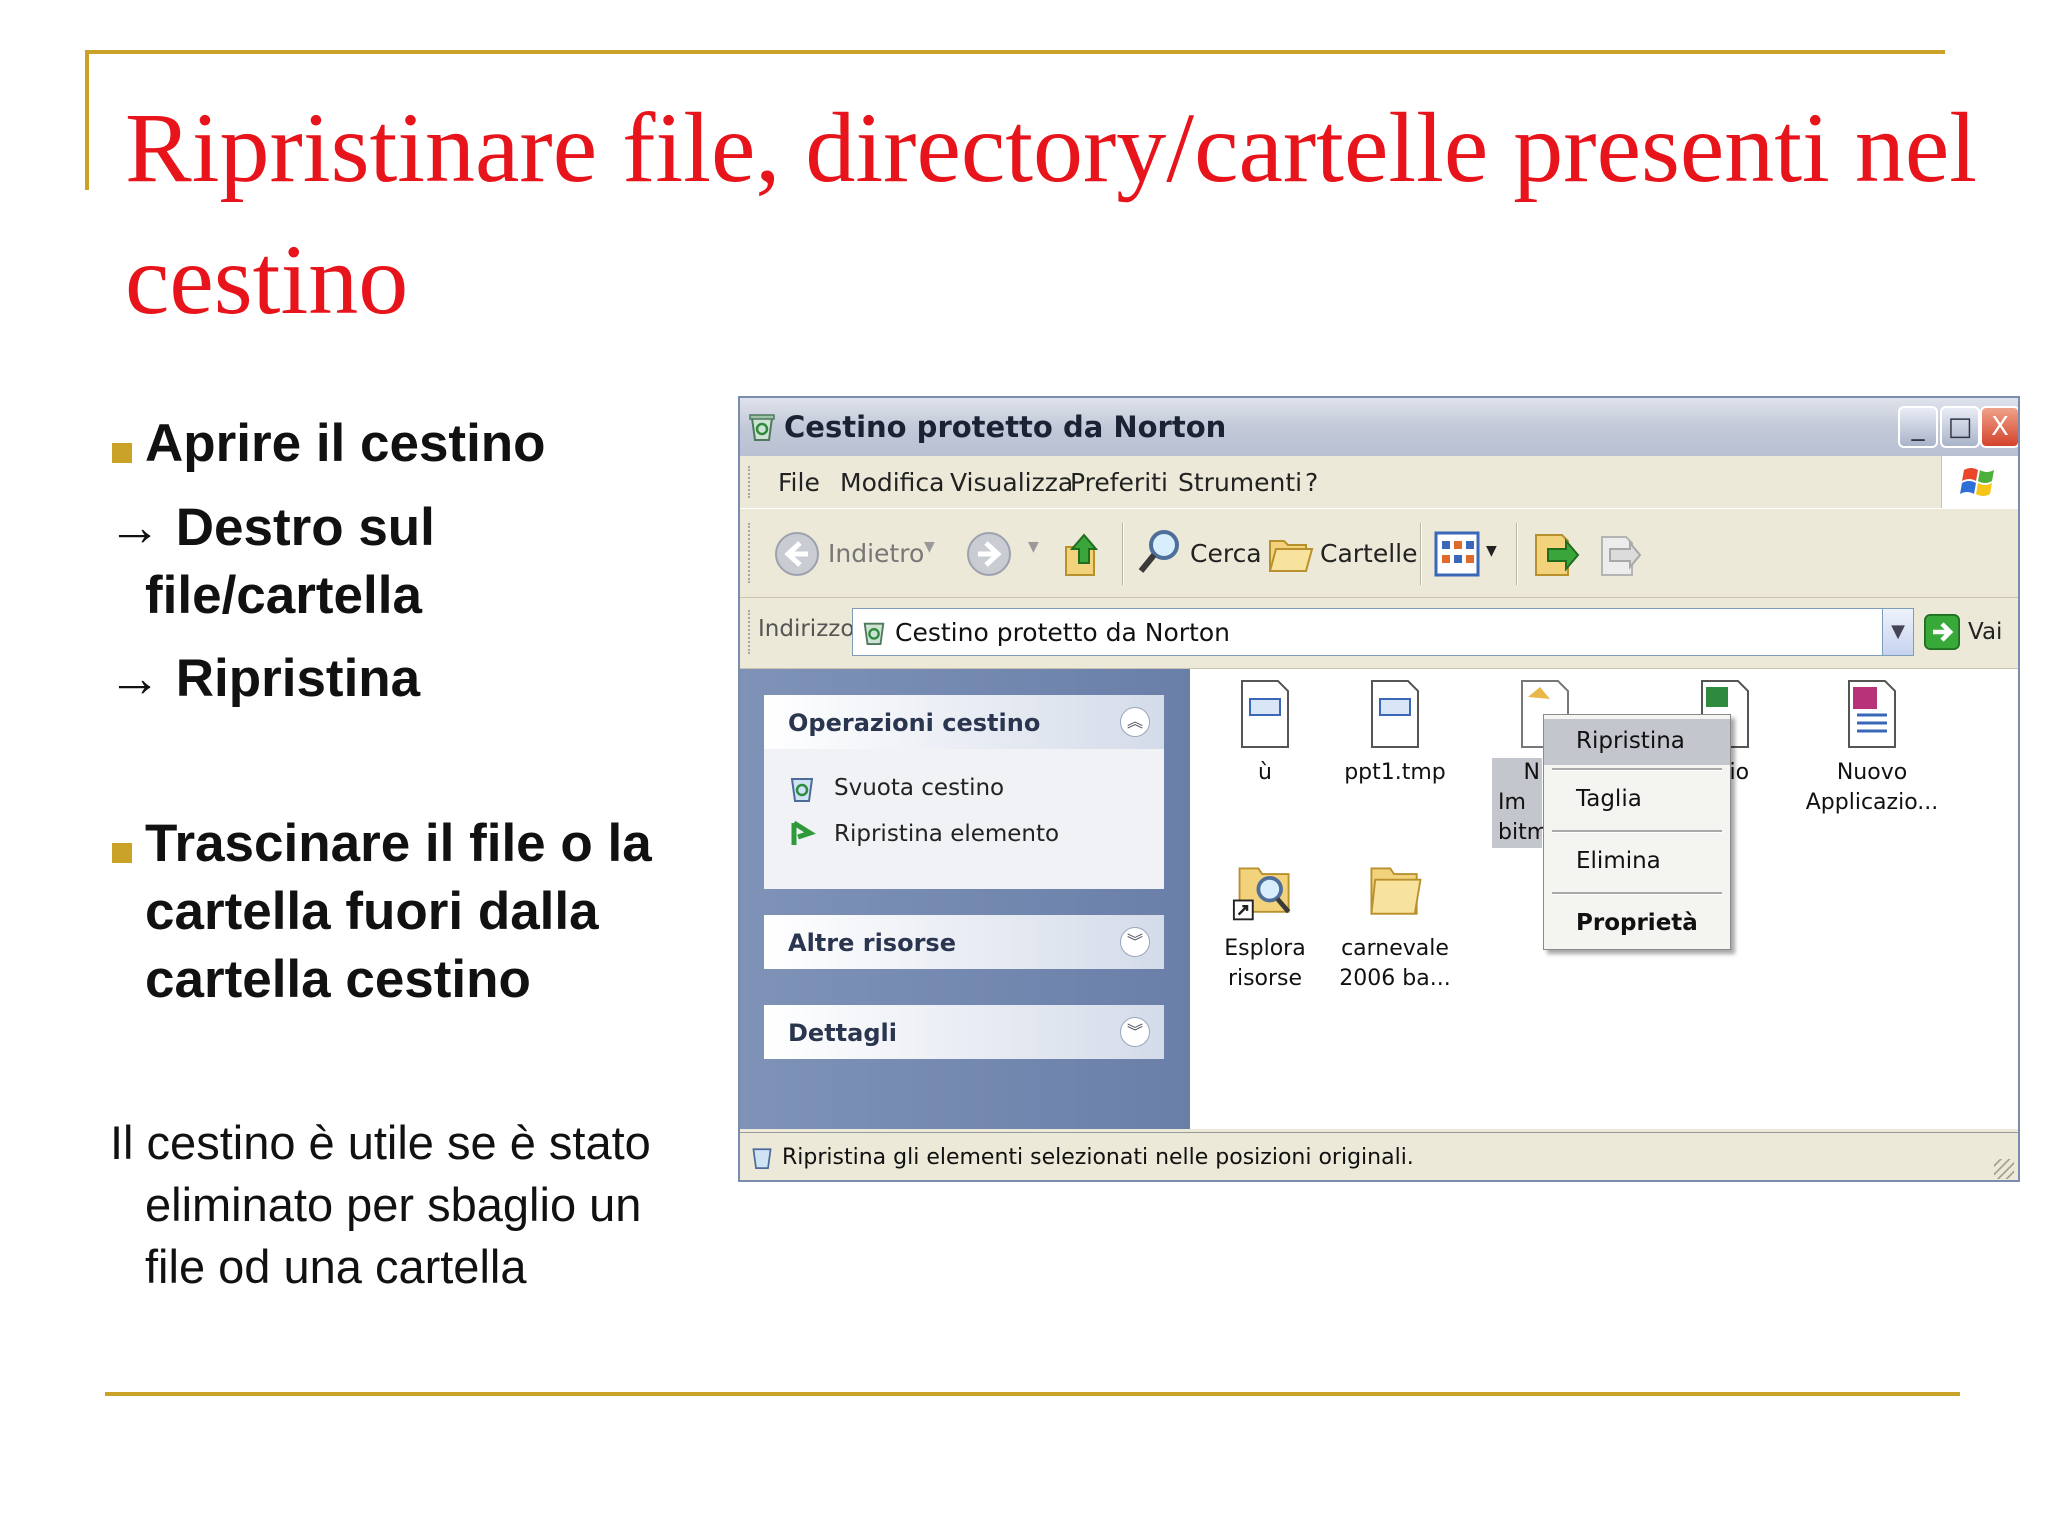 The height and width of the screenshot is (1536, 2048). Describe the element at coordinates (380, 1142) in the screenshot. I see `note-line: Il cestino è utile se è stato` at that location.